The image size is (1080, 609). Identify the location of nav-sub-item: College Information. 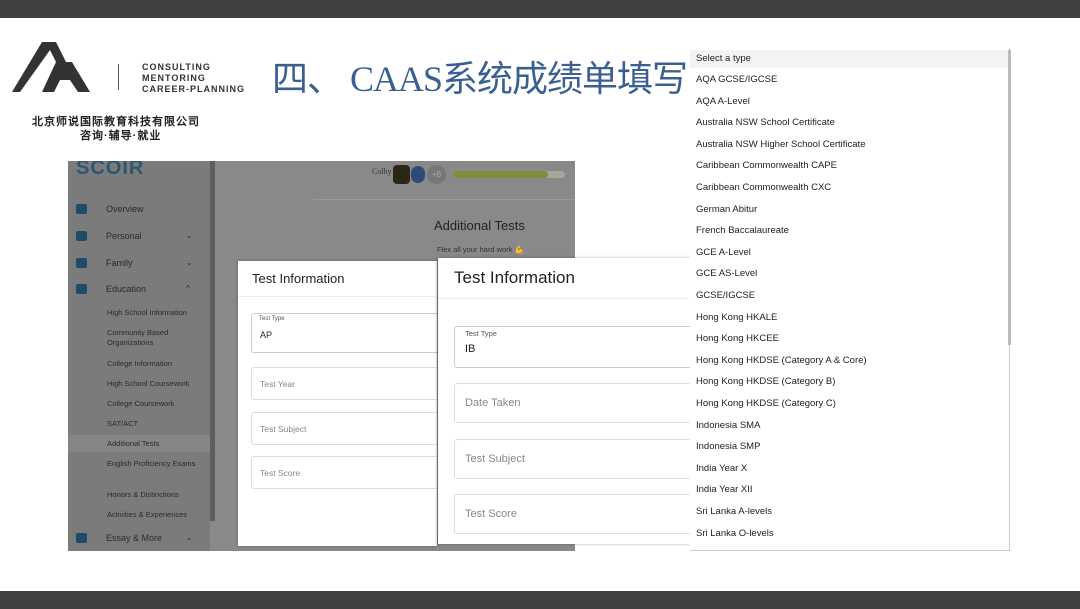
(158, 364).